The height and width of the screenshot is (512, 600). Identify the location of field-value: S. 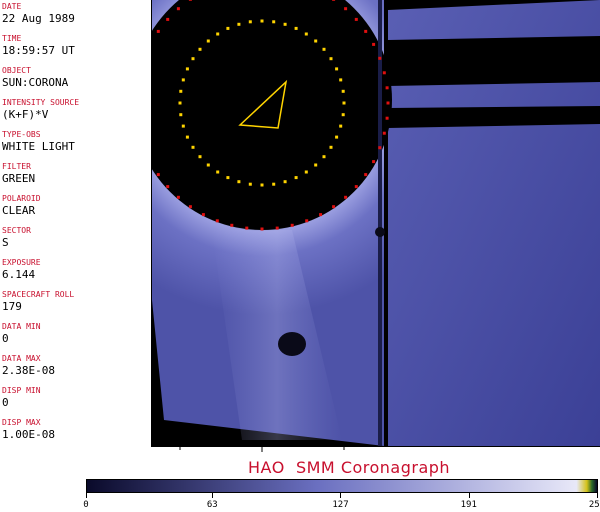
(5, 242).